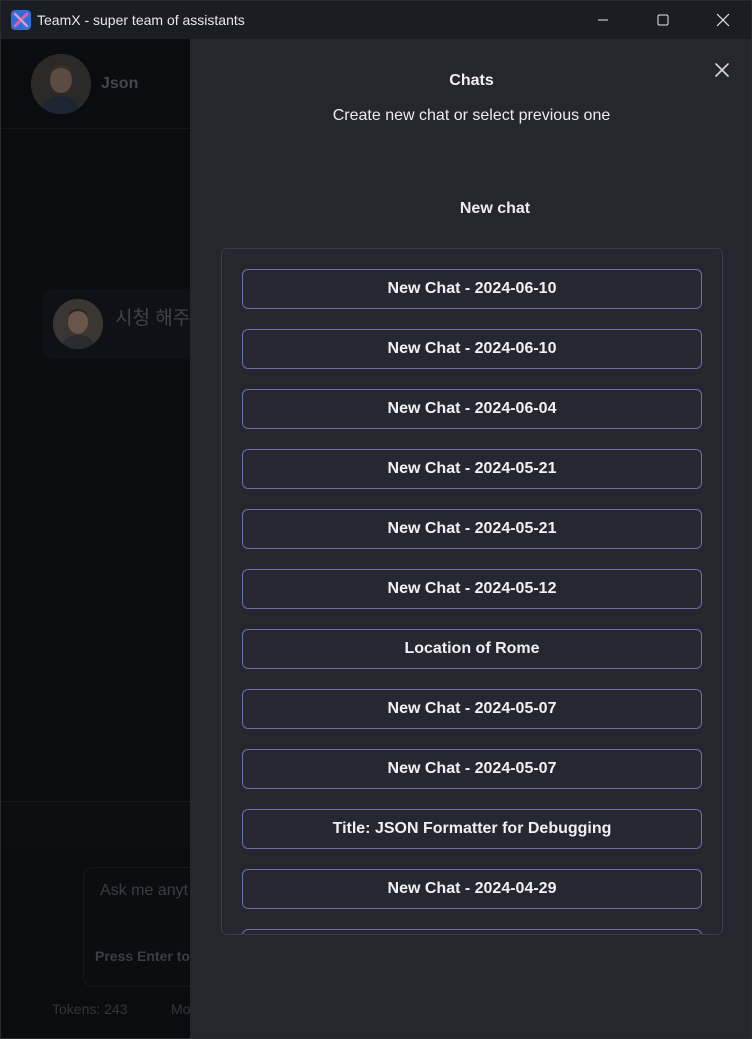 This screenshot has height=1039, width=752. I want to click on chat-list-item: Title: JSON Formatter for Debugging, so click(472, 829).